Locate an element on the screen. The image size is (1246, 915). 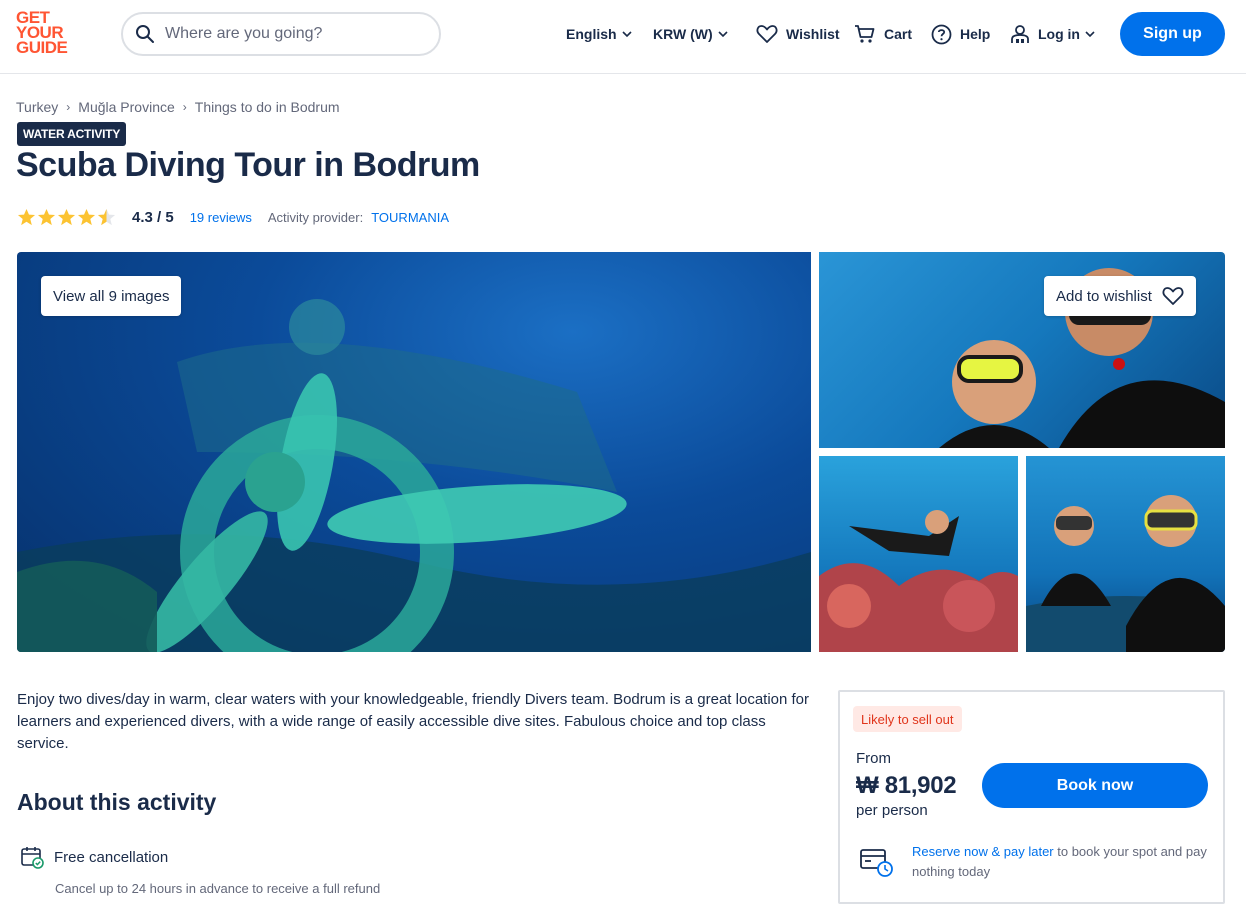
add-to-wishlist-button: Add to wishlist is located at coordinates (1120, 296).